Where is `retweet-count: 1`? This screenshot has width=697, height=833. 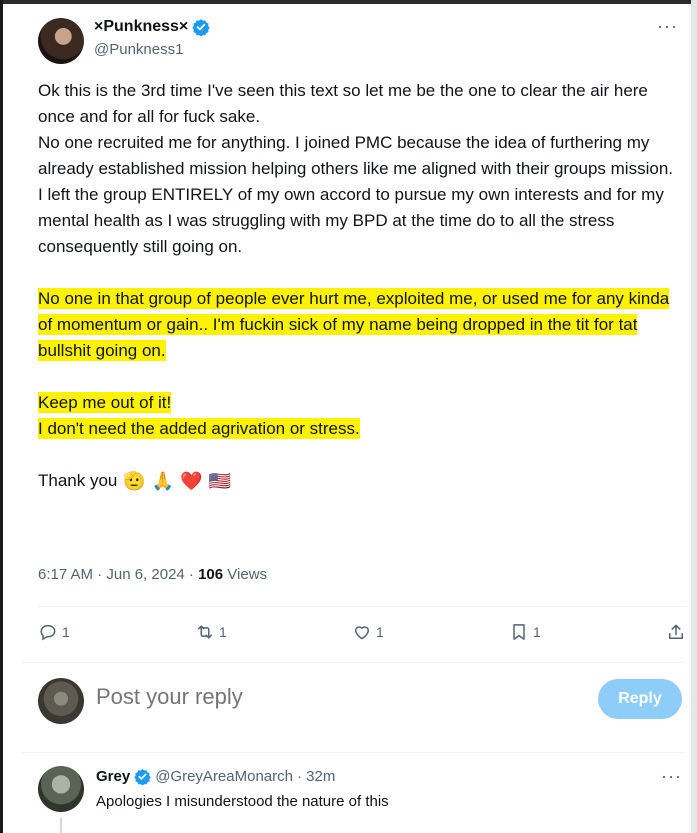 retweet-count: 1 is located at coordinates (223, 632).